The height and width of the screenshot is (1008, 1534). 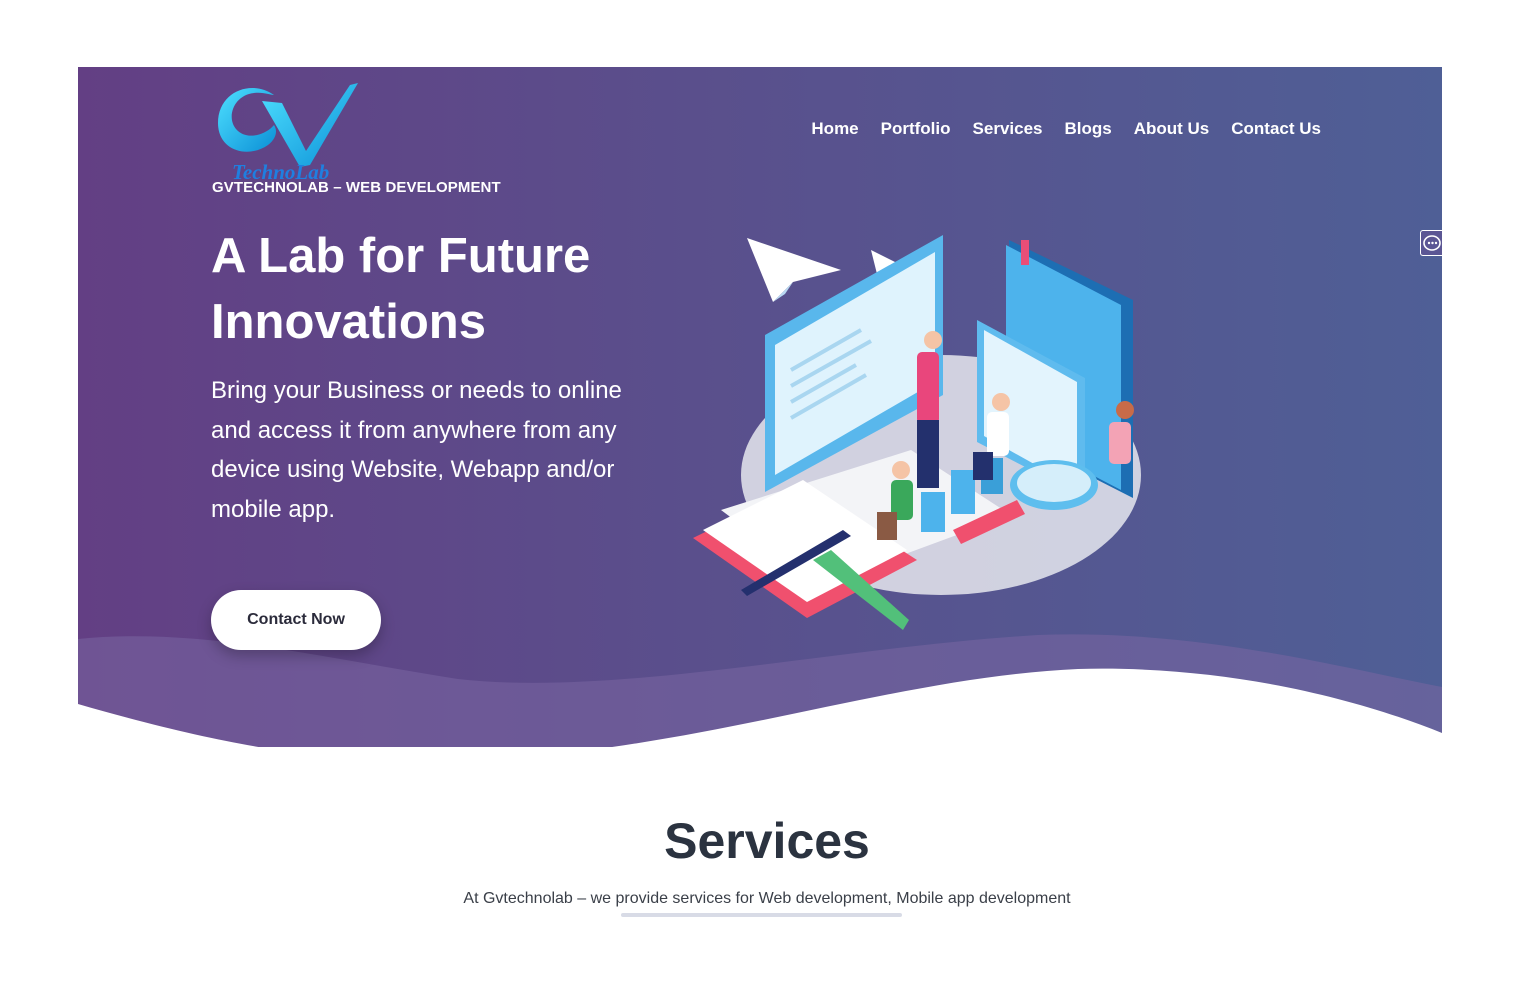 I want to click on chat-bubble-icon, so click(x=1432, y=243).